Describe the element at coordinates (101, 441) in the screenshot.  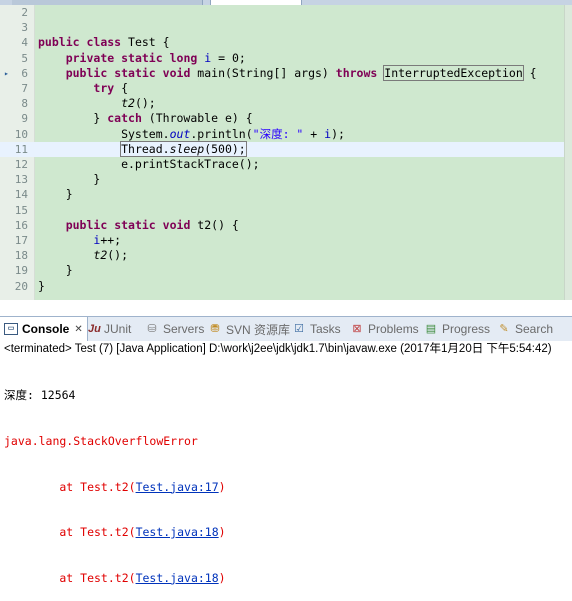
I see `console-error-line: java.lang.StackOverflowError` at that location.